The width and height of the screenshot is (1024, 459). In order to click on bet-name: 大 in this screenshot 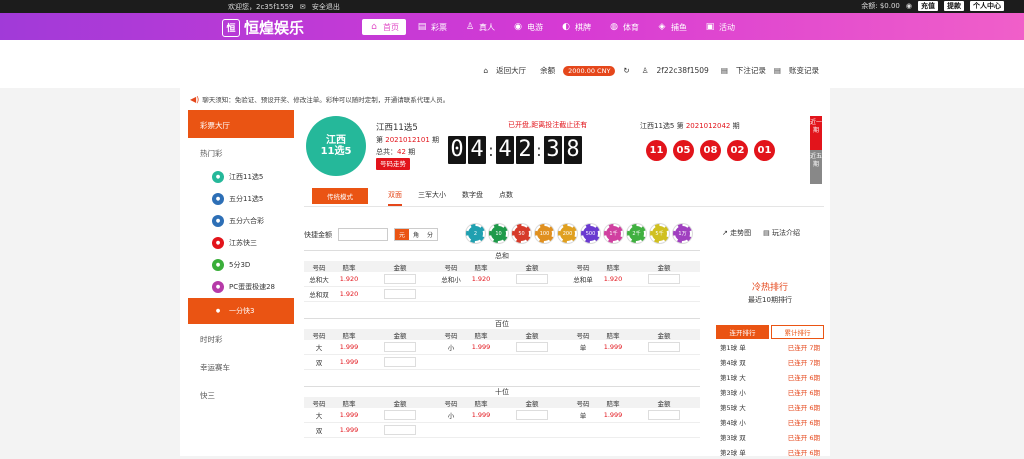, I will do `click(319, 348)`.